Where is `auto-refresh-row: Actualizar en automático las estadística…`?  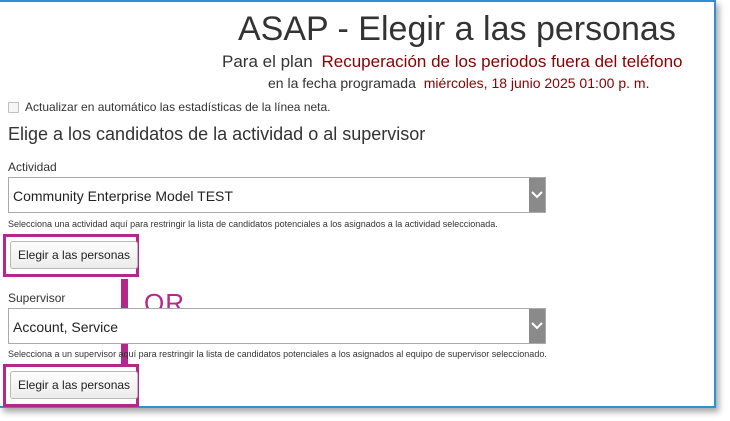 auto-refresh-row: Actualizar en automático las estadística… is located at coordinates (169, 107).